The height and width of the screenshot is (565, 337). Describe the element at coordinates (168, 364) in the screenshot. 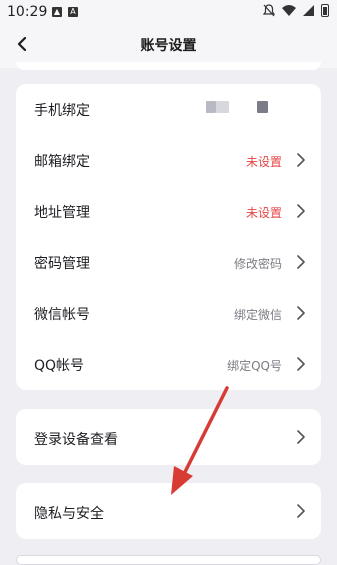

I see `qq-account-row: QQ帐号 绑定QQ号` at that location.